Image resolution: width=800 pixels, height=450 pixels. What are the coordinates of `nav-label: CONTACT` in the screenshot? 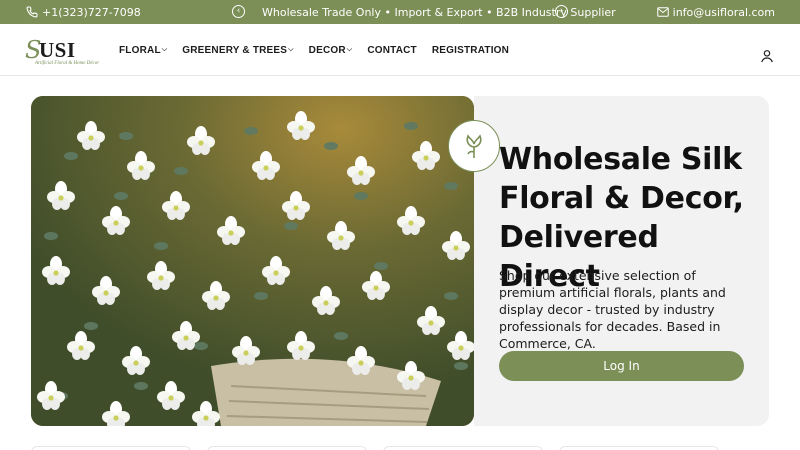 It's located at (392, 50).